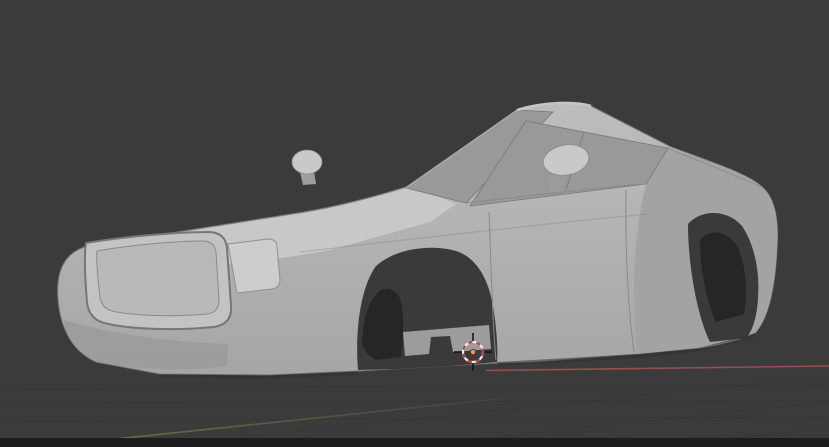 The height and width of the screenshot is (447, 829). I want to click on 3d-cursor-center-dot, so click(473, 352).